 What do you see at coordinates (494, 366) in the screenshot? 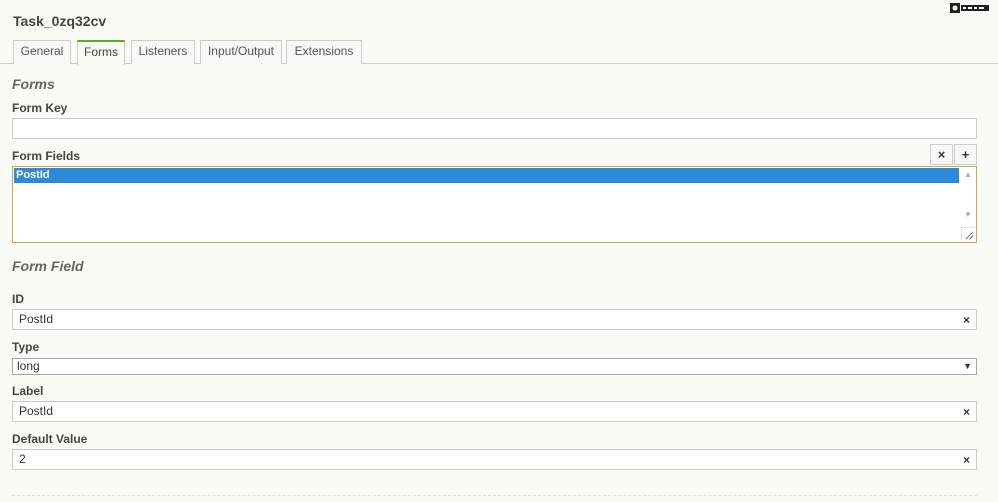
I see `type-select: long ▼` at bounding box center [494, 366].